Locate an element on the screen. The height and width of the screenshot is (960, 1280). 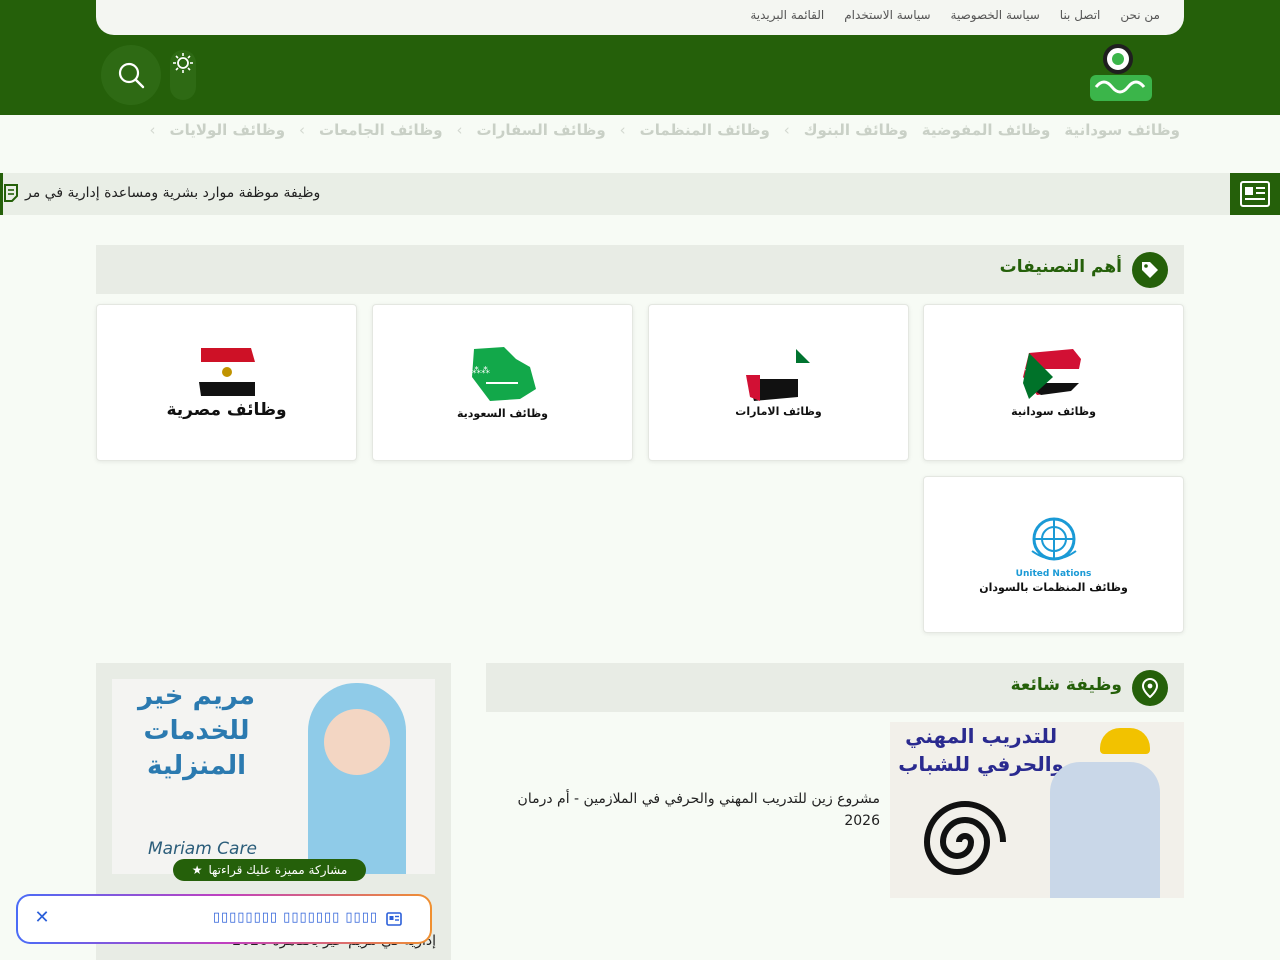
nav-item-banks: وظائف البنوك › is located at coordinates (846, 130).